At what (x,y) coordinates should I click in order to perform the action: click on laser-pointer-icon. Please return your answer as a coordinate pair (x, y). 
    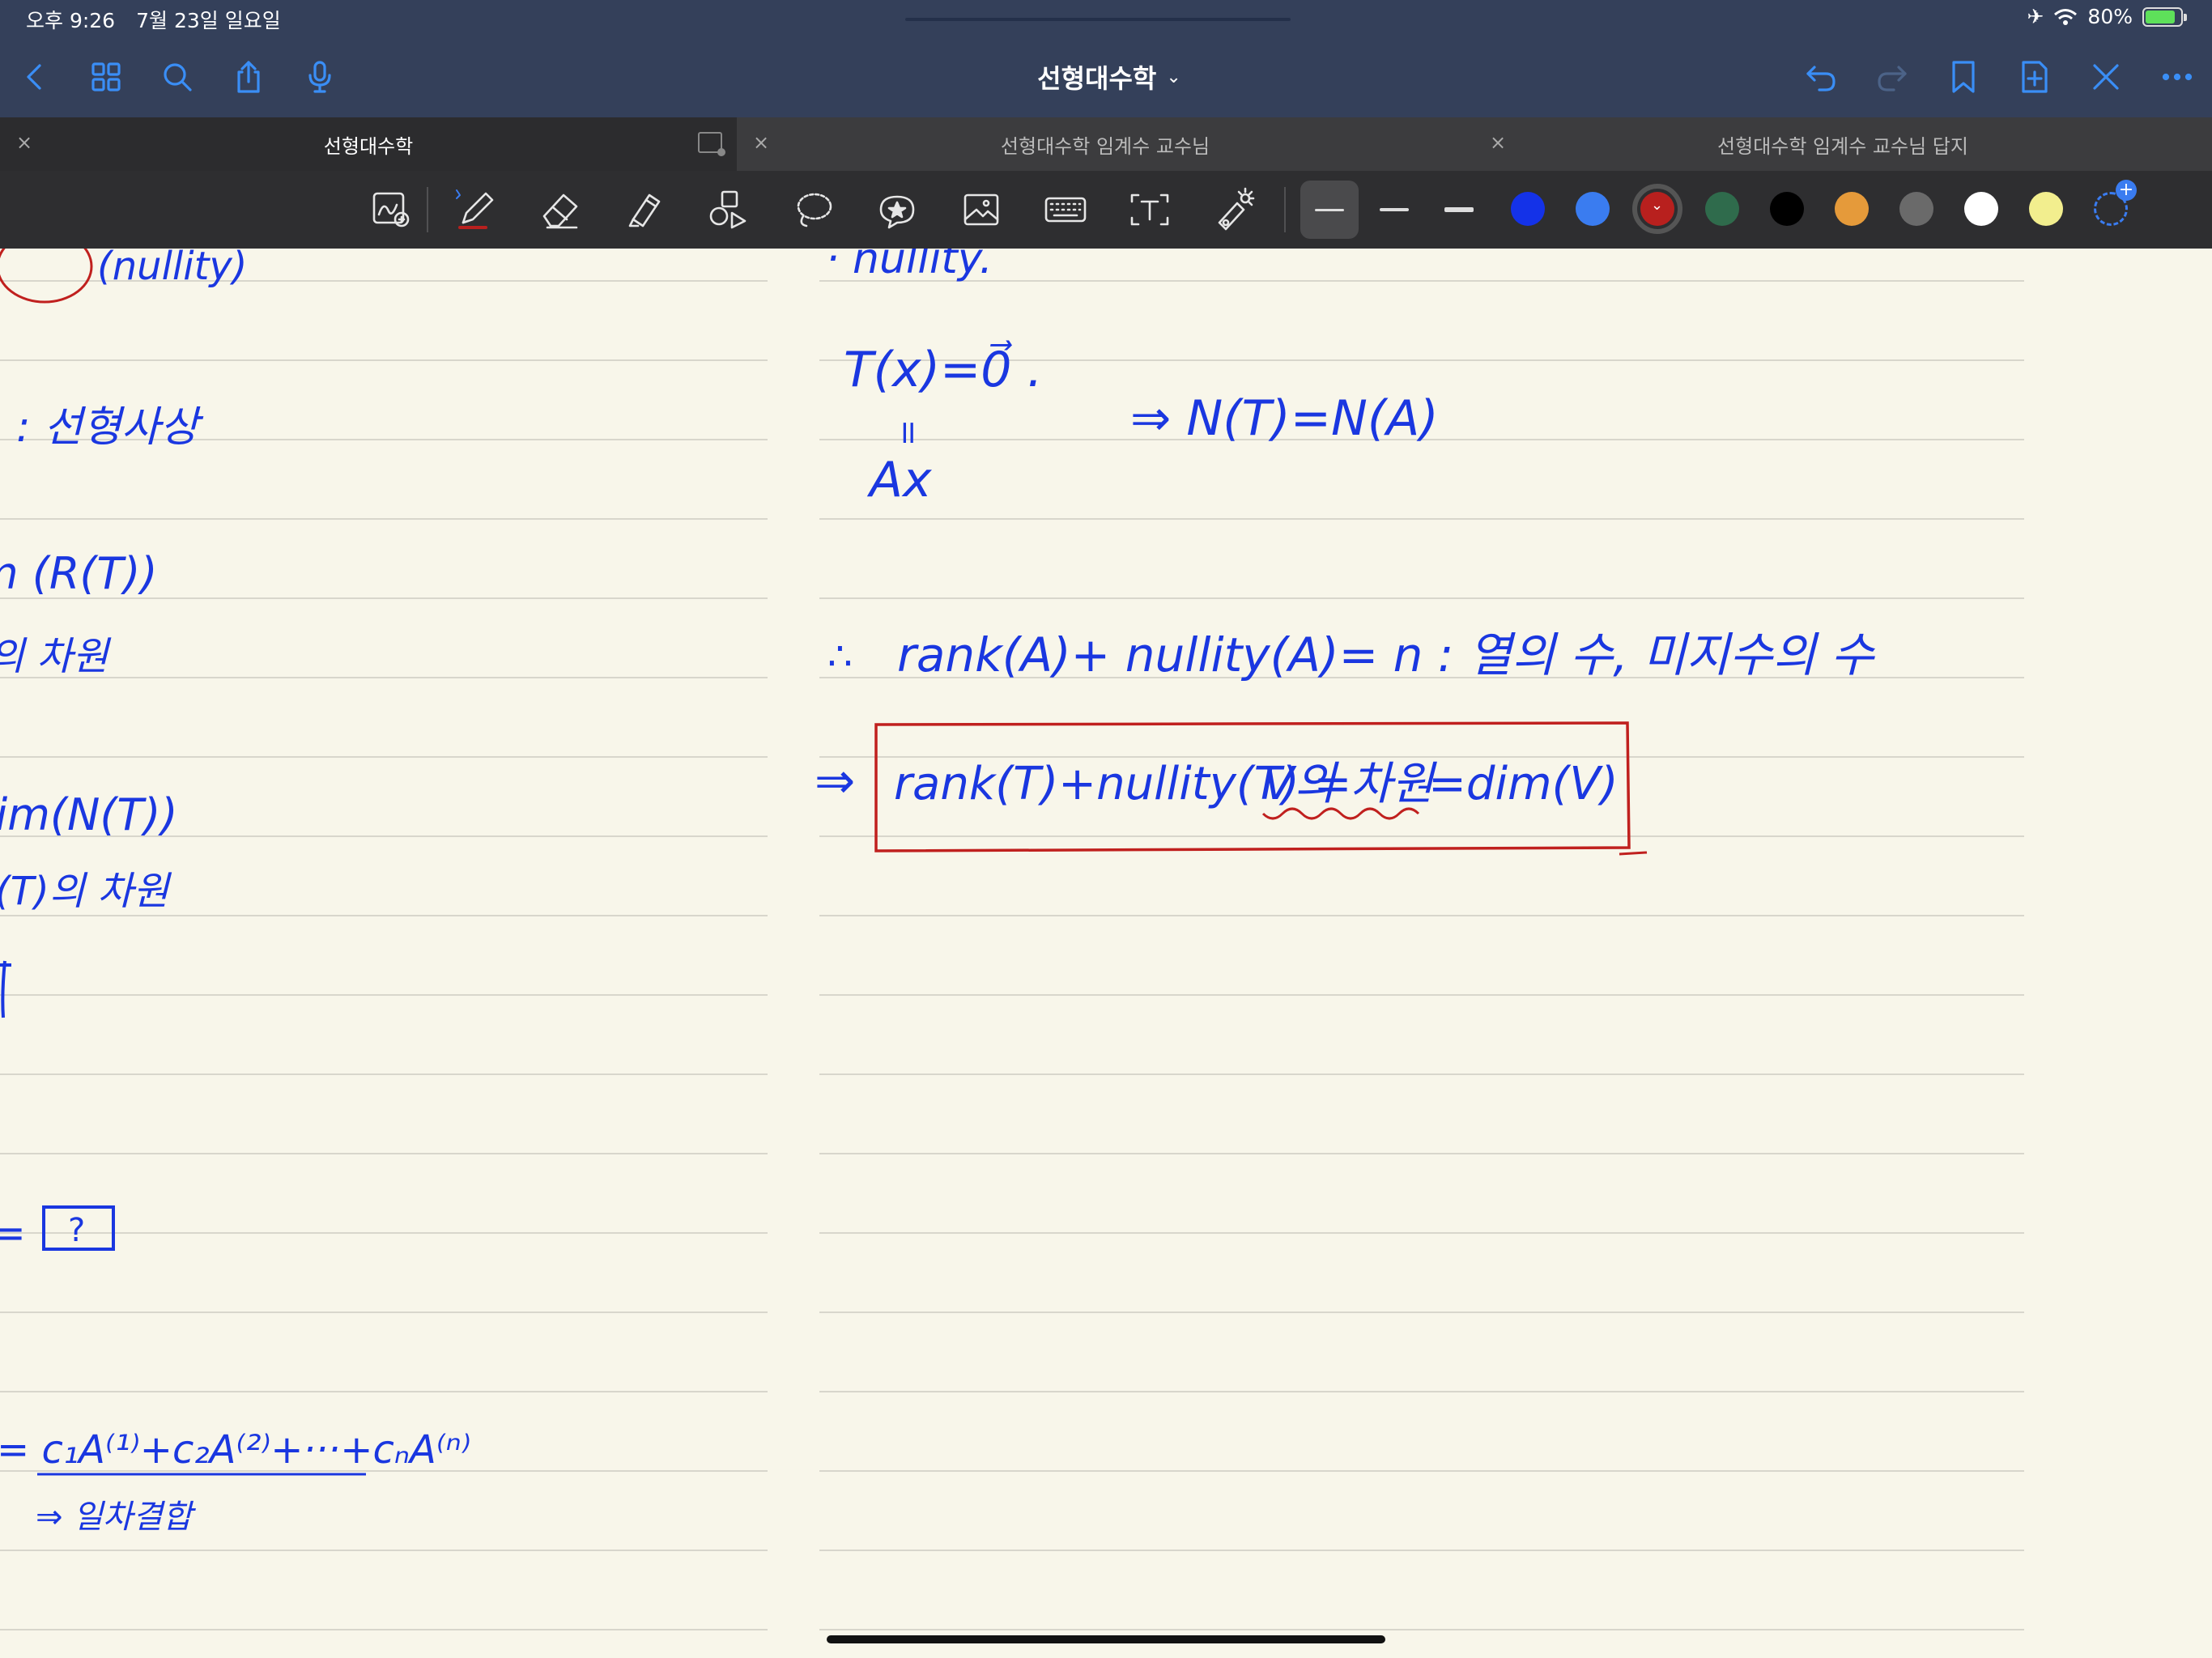
    Looking at the image, I should click on (1237, 209).